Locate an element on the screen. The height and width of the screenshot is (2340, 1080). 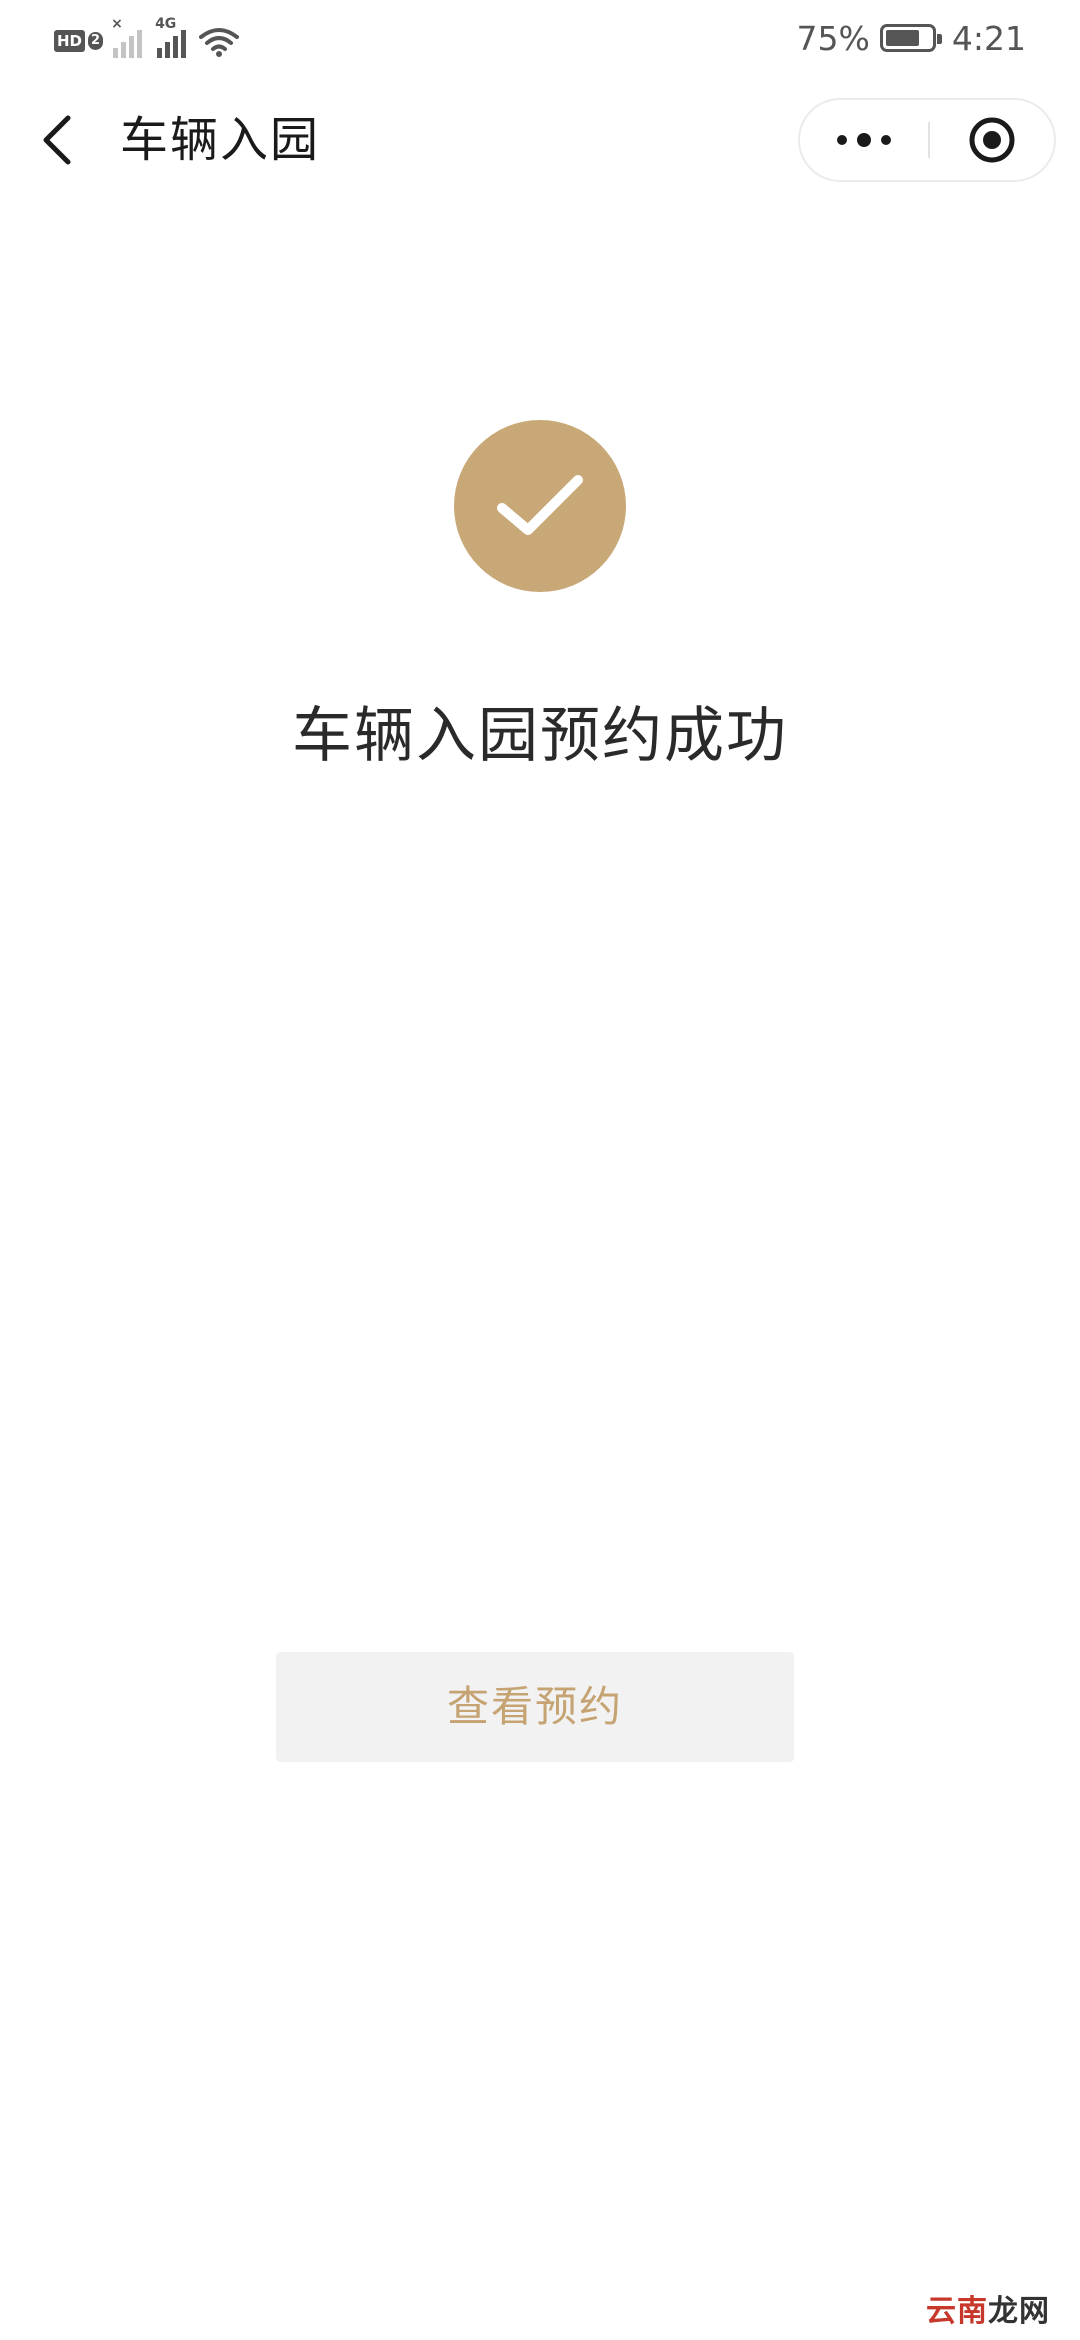
hd-label: HD is located at coordinates (70, 41).